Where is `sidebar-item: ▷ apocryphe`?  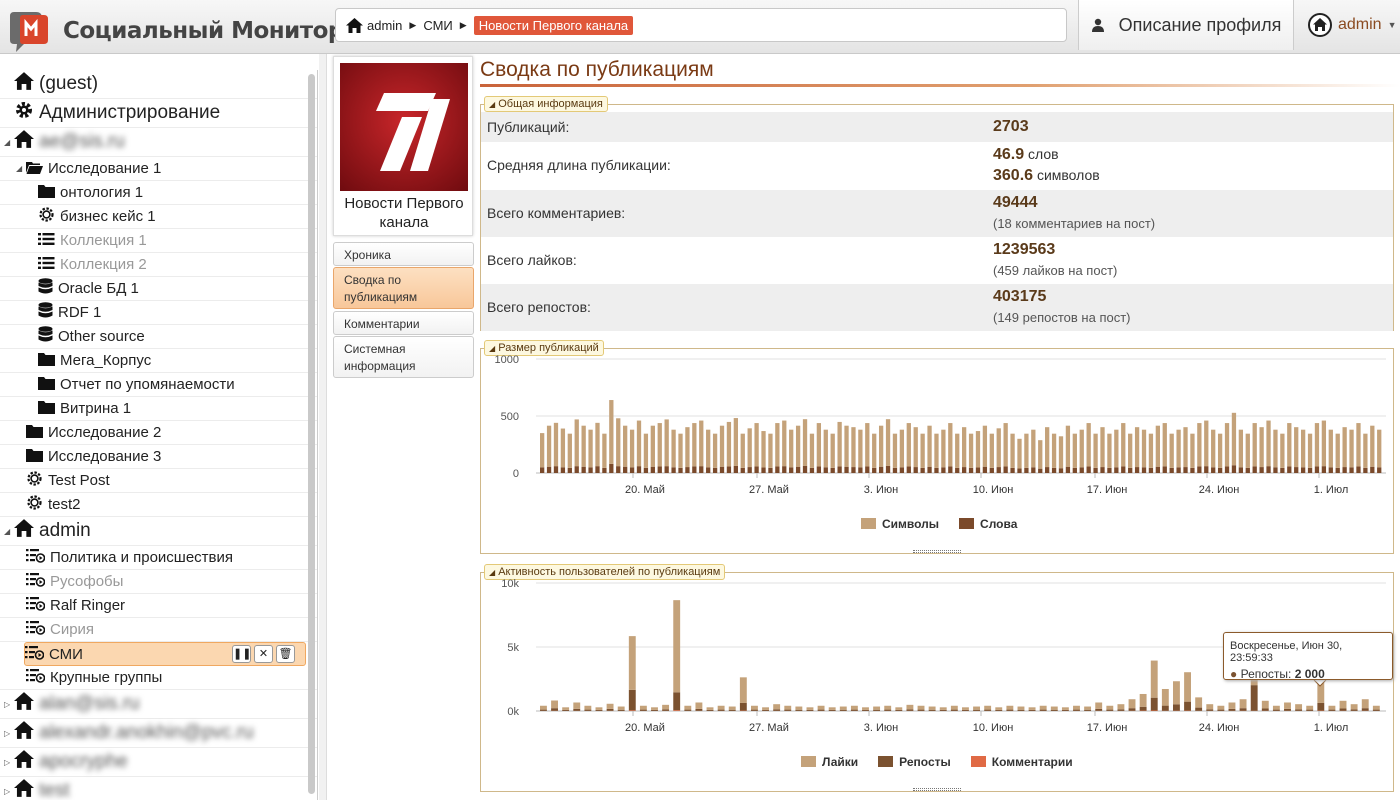
sidebar-item: ▷ apocryphe is located at coordinates (158, 762).